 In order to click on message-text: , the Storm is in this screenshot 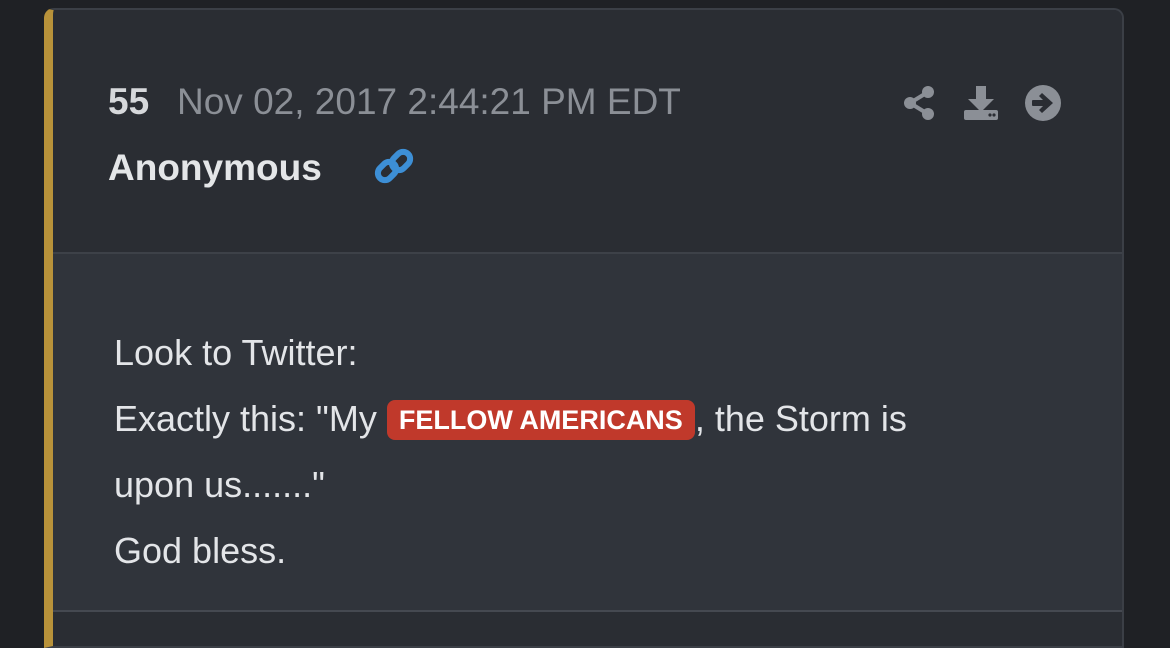, I will do `click(800, 418)`.